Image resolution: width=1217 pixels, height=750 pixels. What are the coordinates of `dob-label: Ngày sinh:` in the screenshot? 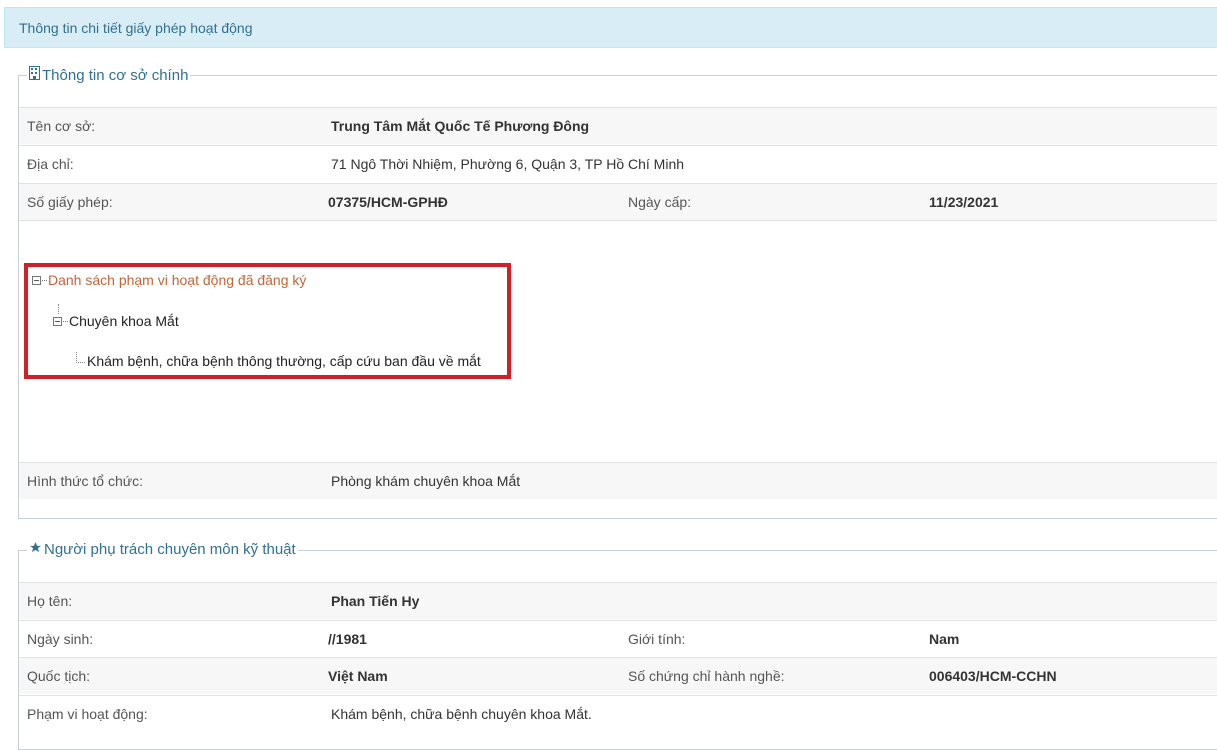 It's located at (60, 639).